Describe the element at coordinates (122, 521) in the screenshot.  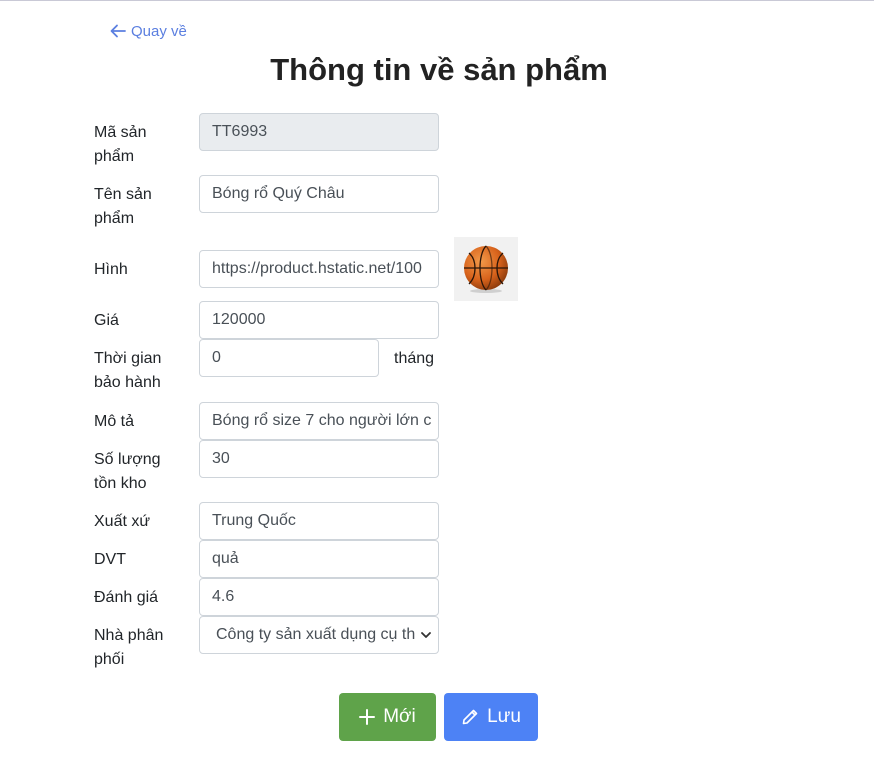
I see `origin-label: Xuất xứ` at that location.